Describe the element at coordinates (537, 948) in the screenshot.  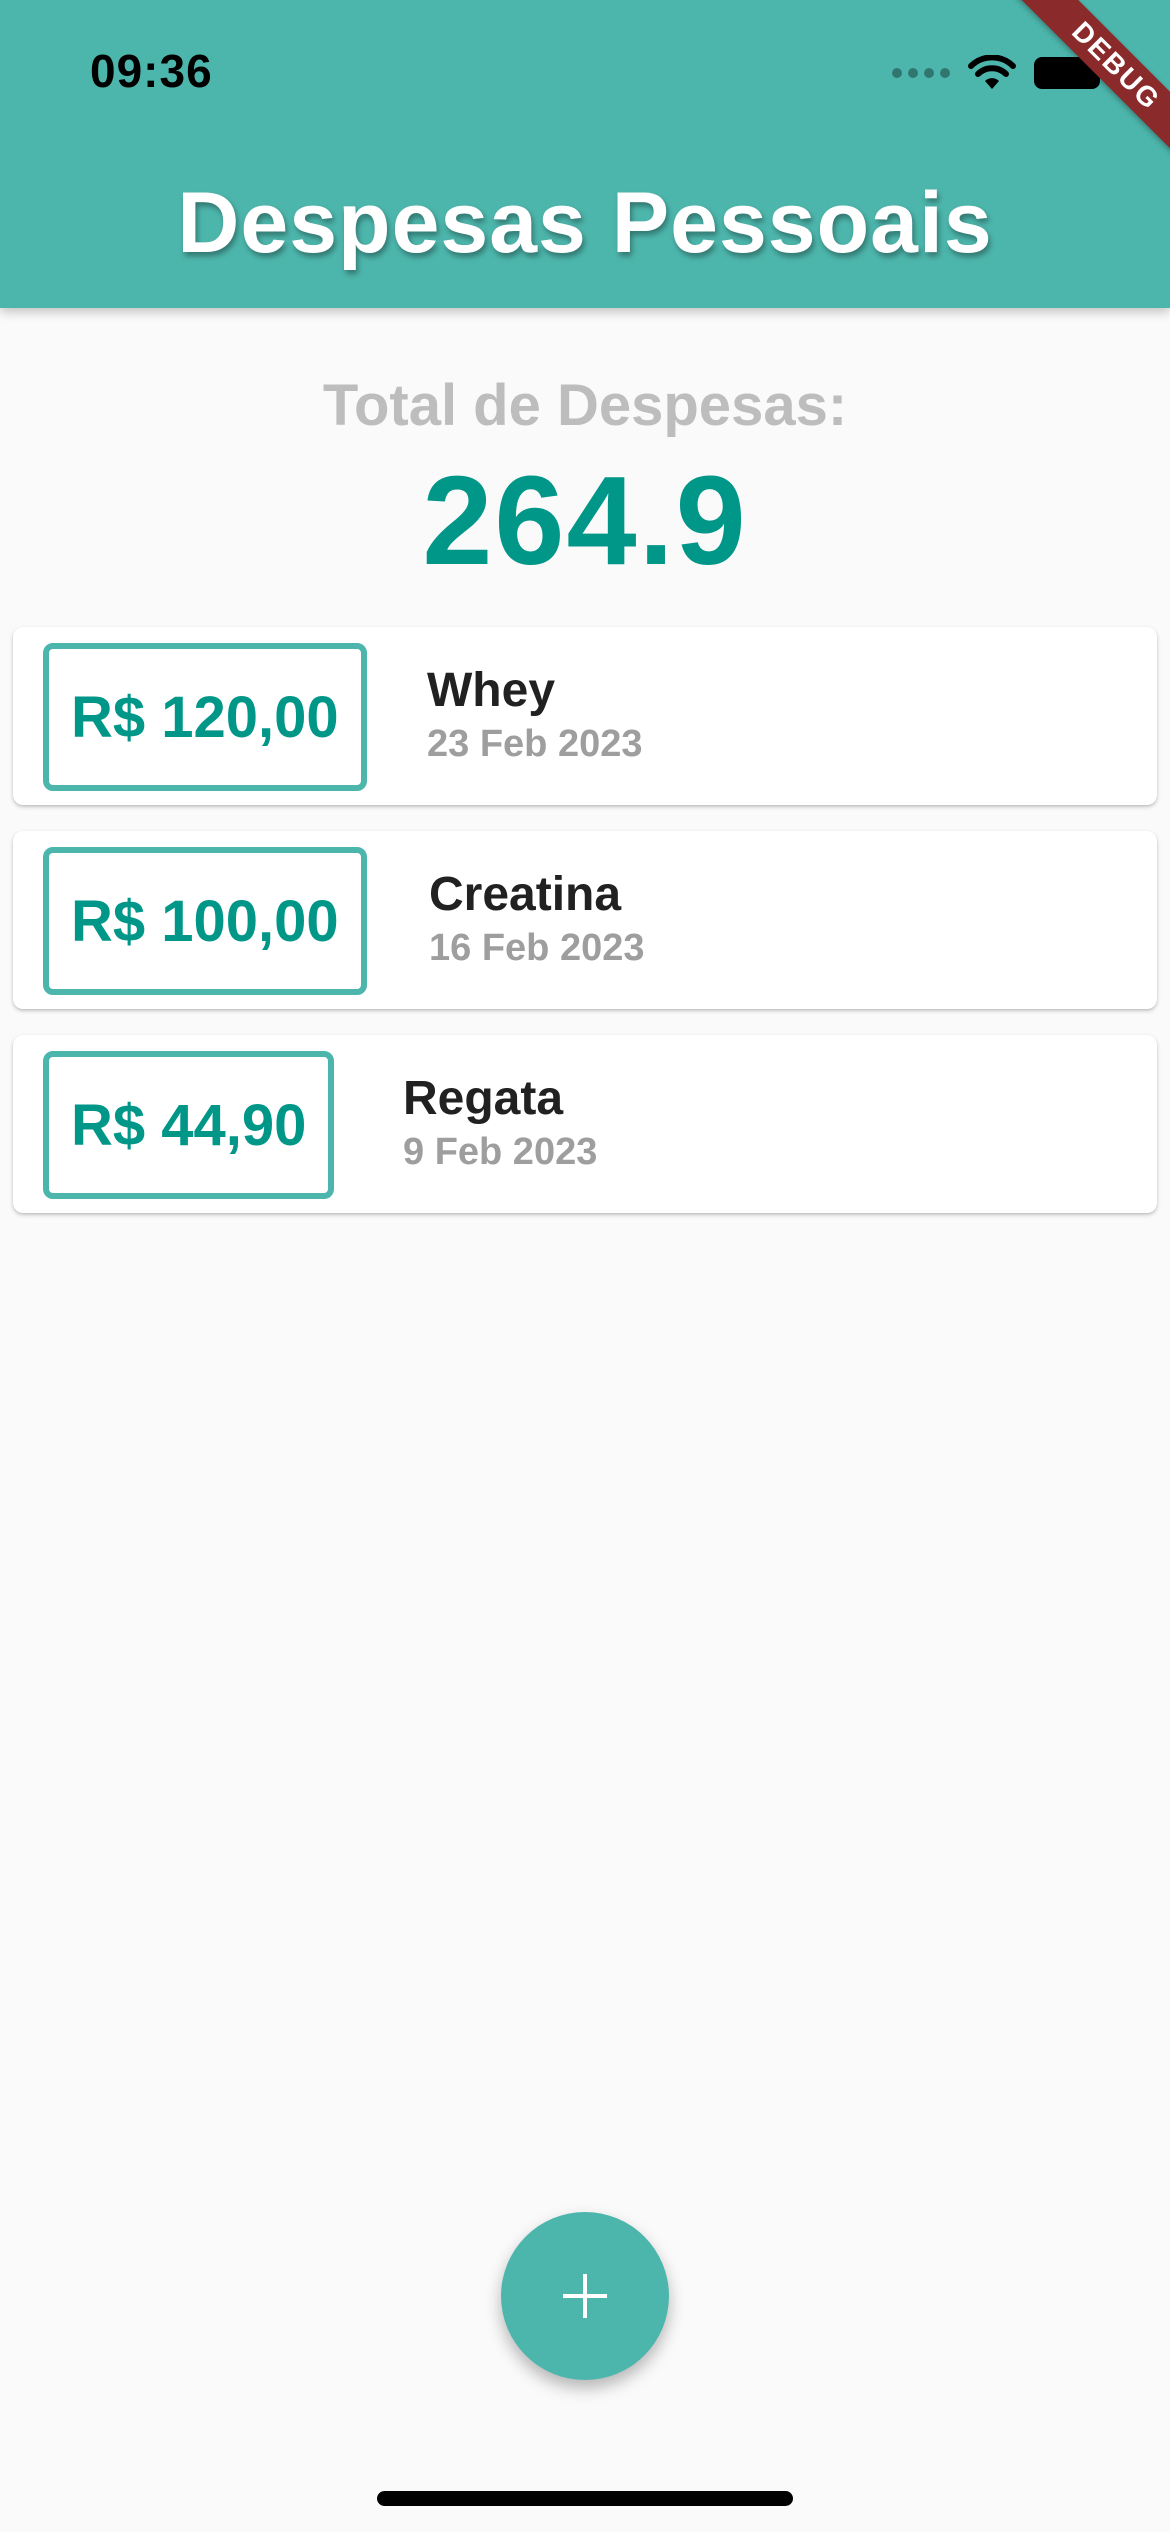
I see `transaction-date: 16 Feb 2023` at that location.